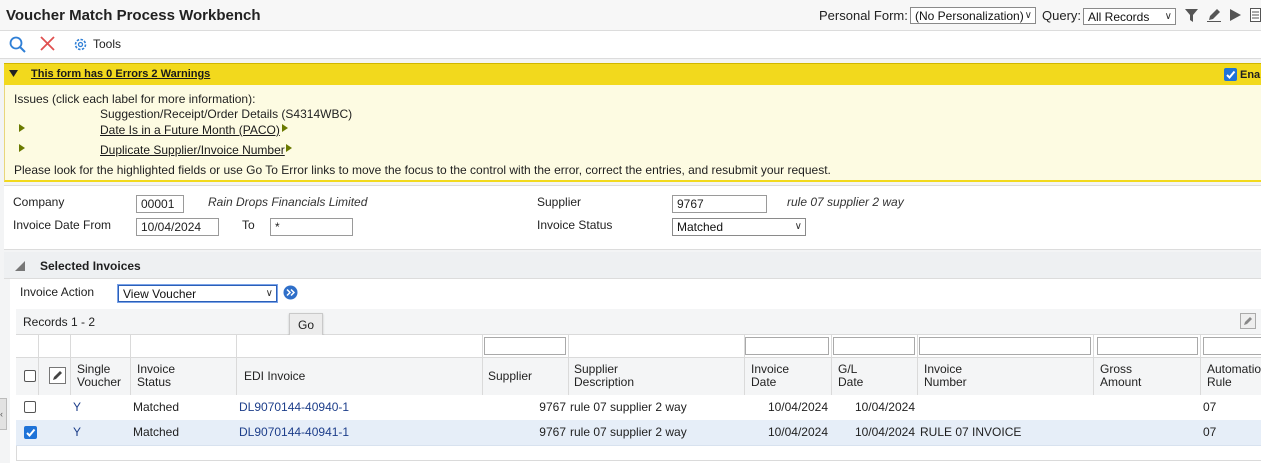 This screenshot has height=463, width=1261. I want to click on tools-menu: Tools, so click(107, 44).